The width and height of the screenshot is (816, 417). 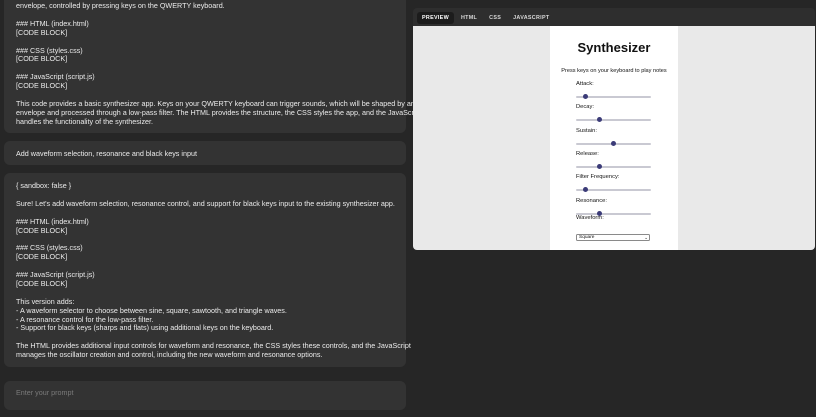 I want to click on synth-title: Synthesizer, so click(x=614, y=47).